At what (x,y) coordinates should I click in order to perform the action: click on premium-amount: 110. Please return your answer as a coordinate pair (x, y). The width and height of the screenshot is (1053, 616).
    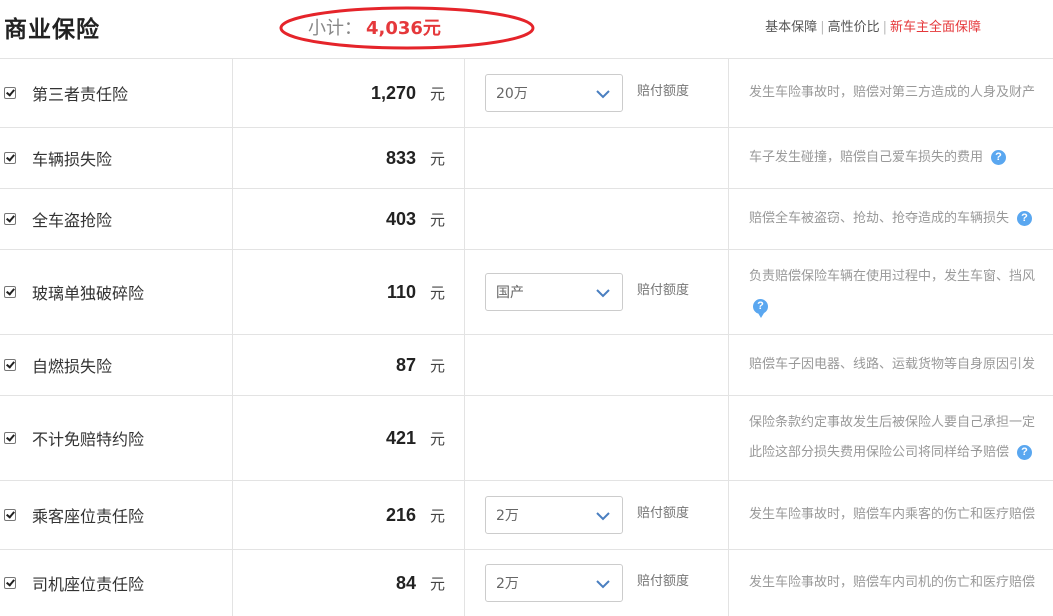
    Looking at the image, I should click on (401, 291).